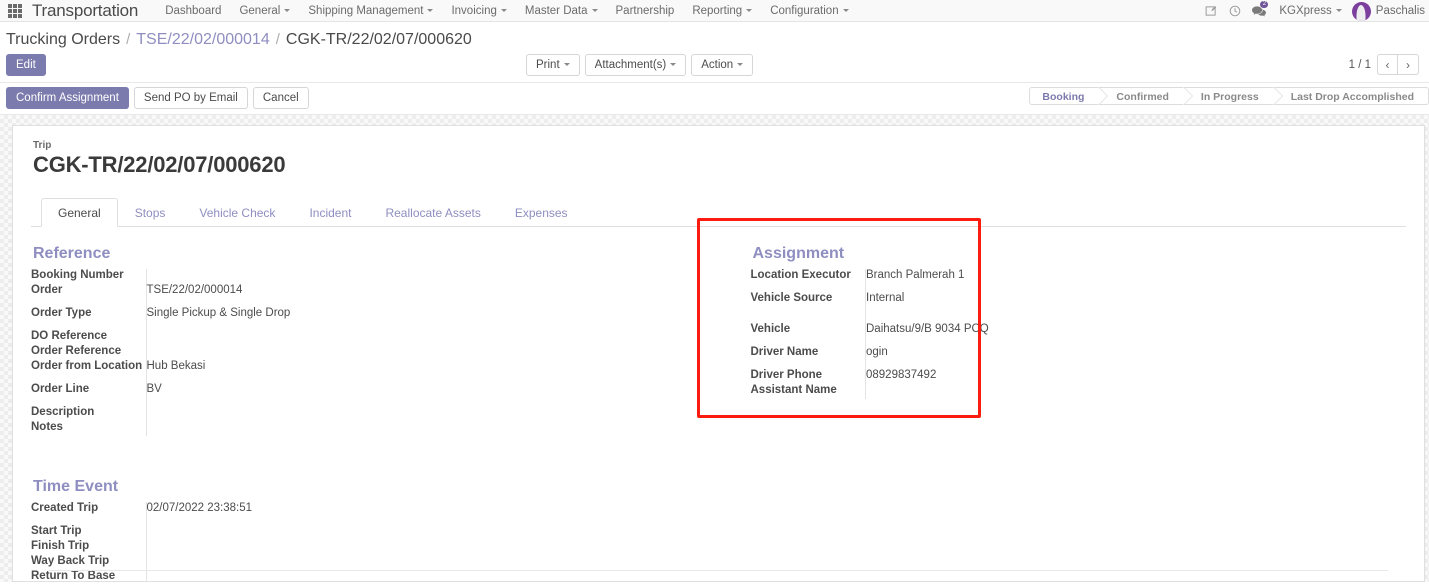 The height and width of the screenshot is (586, 1429). I want to click on label-booking-number: Booking Number, so click(89, 276).